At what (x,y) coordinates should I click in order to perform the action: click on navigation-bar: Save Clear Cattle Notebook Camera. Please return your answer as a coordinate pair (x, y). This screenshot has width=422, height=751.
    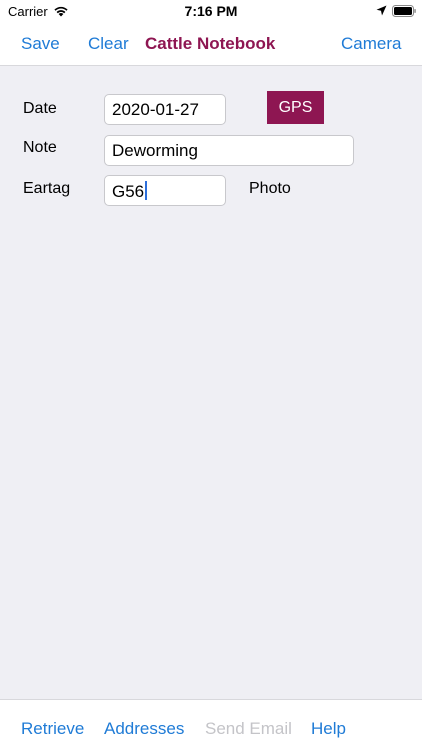
    Looking at the image, I should click on (211, 44).